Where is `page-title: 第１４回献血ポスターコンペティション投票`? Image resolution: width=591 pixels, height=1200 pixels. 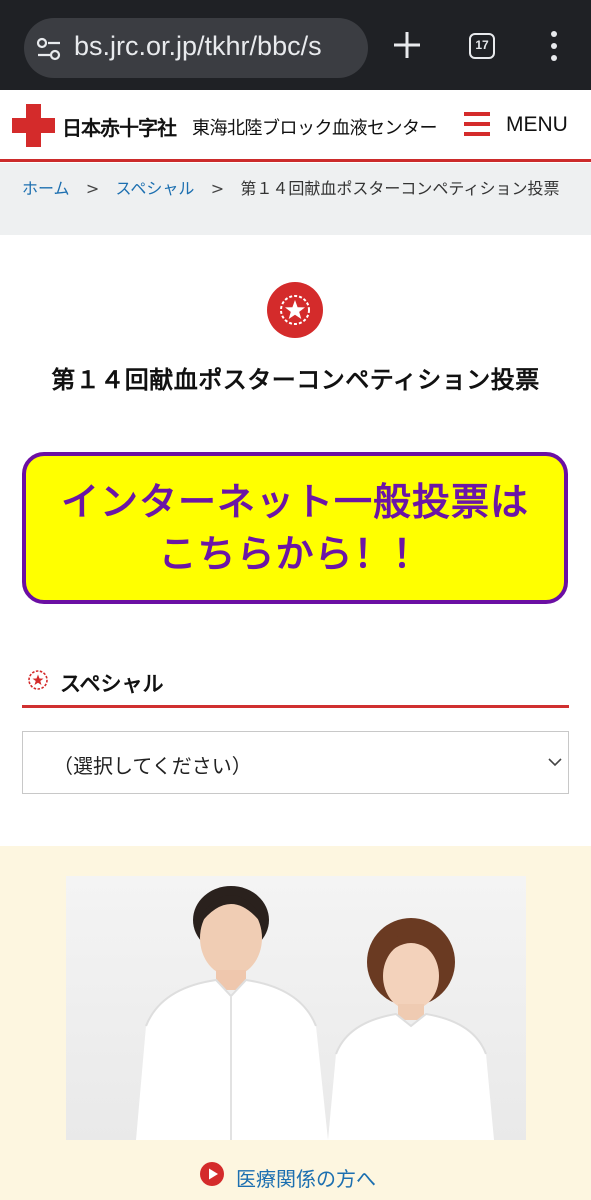
page-title: 第１４回献血ポスターコンペティション投票 is located at coordinates (295, 380).